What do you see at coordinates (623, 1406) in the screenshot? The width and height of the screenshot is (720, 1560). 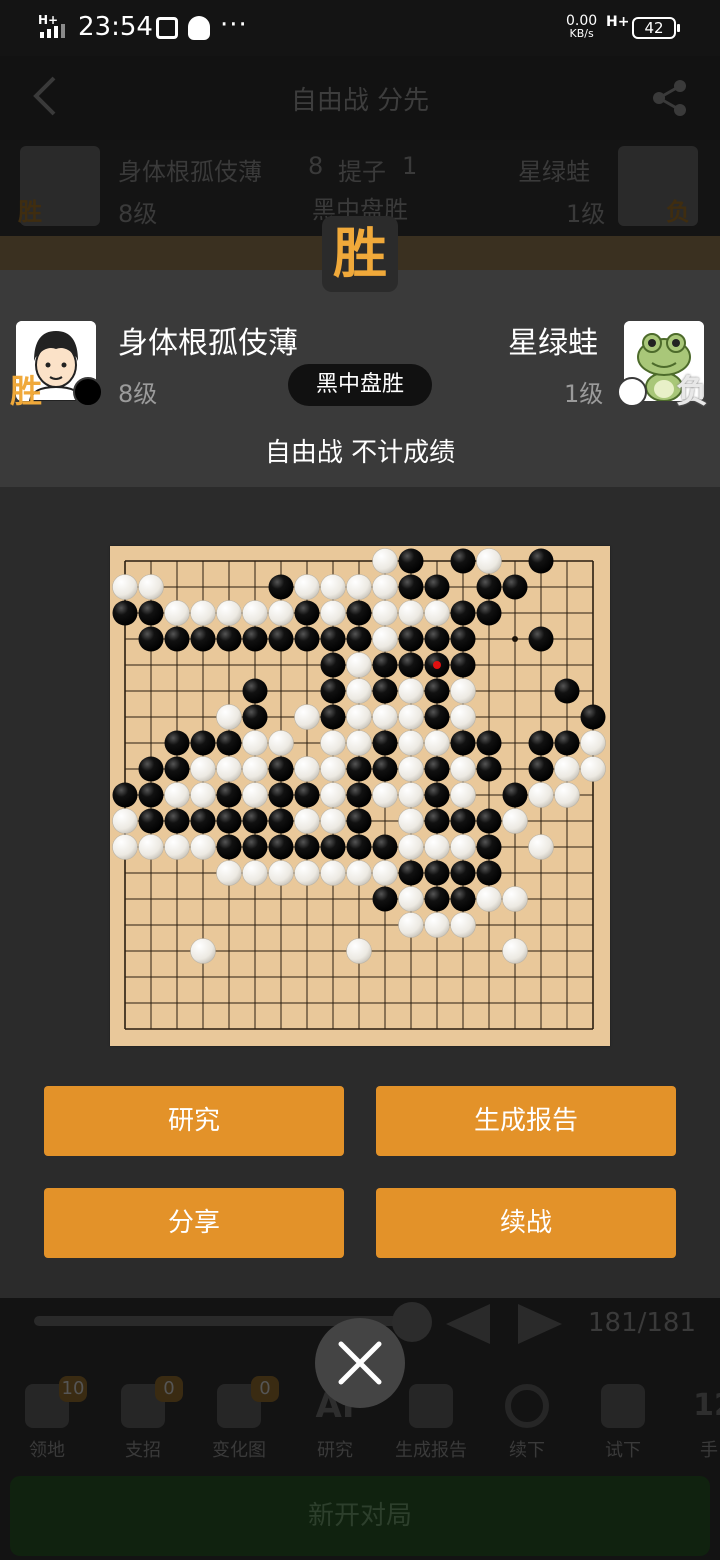 I see `try-icon` at bounding box center [623, 1406].